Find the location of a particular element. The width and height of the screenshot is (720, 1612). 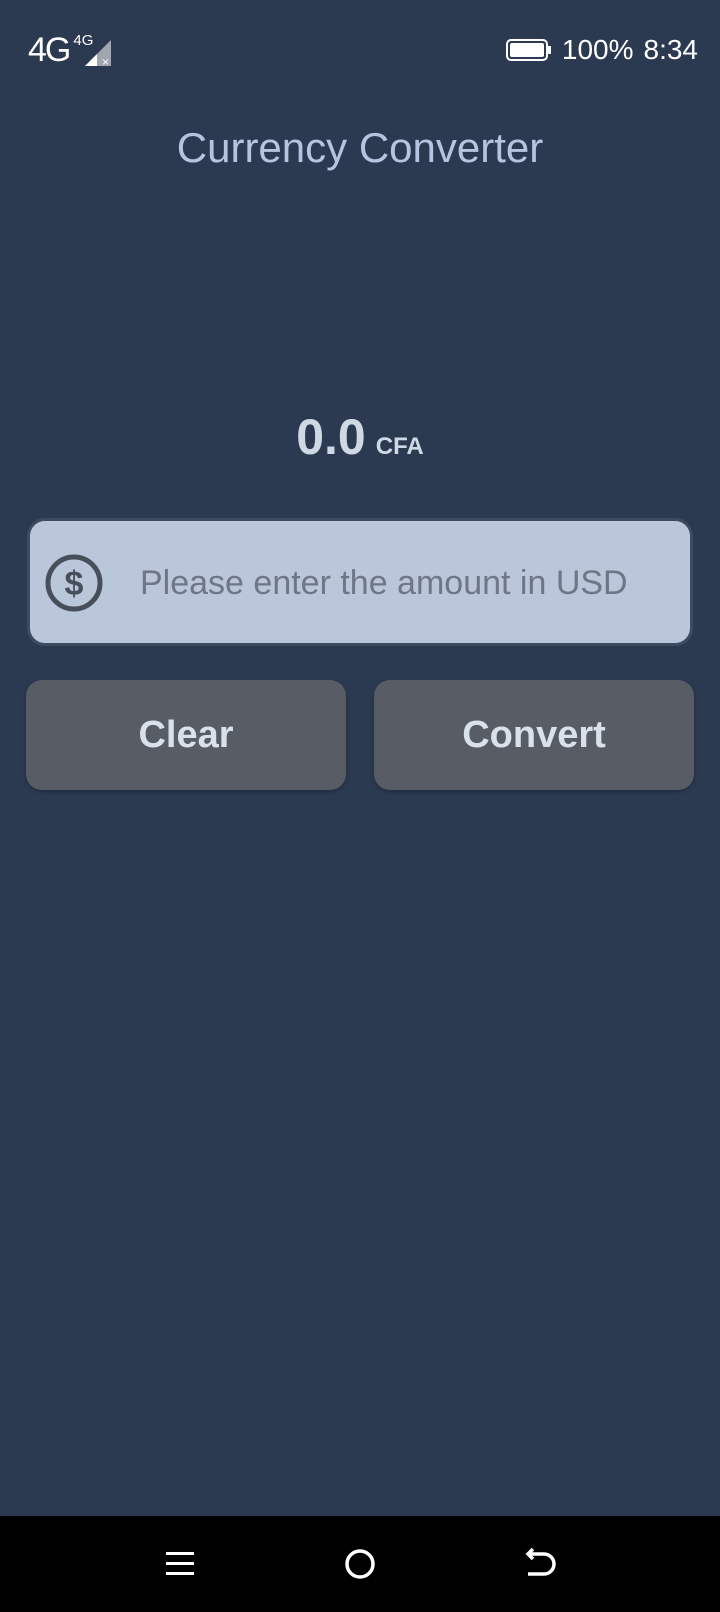

dollar-circle-icon: $ is located at coordinates (74, 583).